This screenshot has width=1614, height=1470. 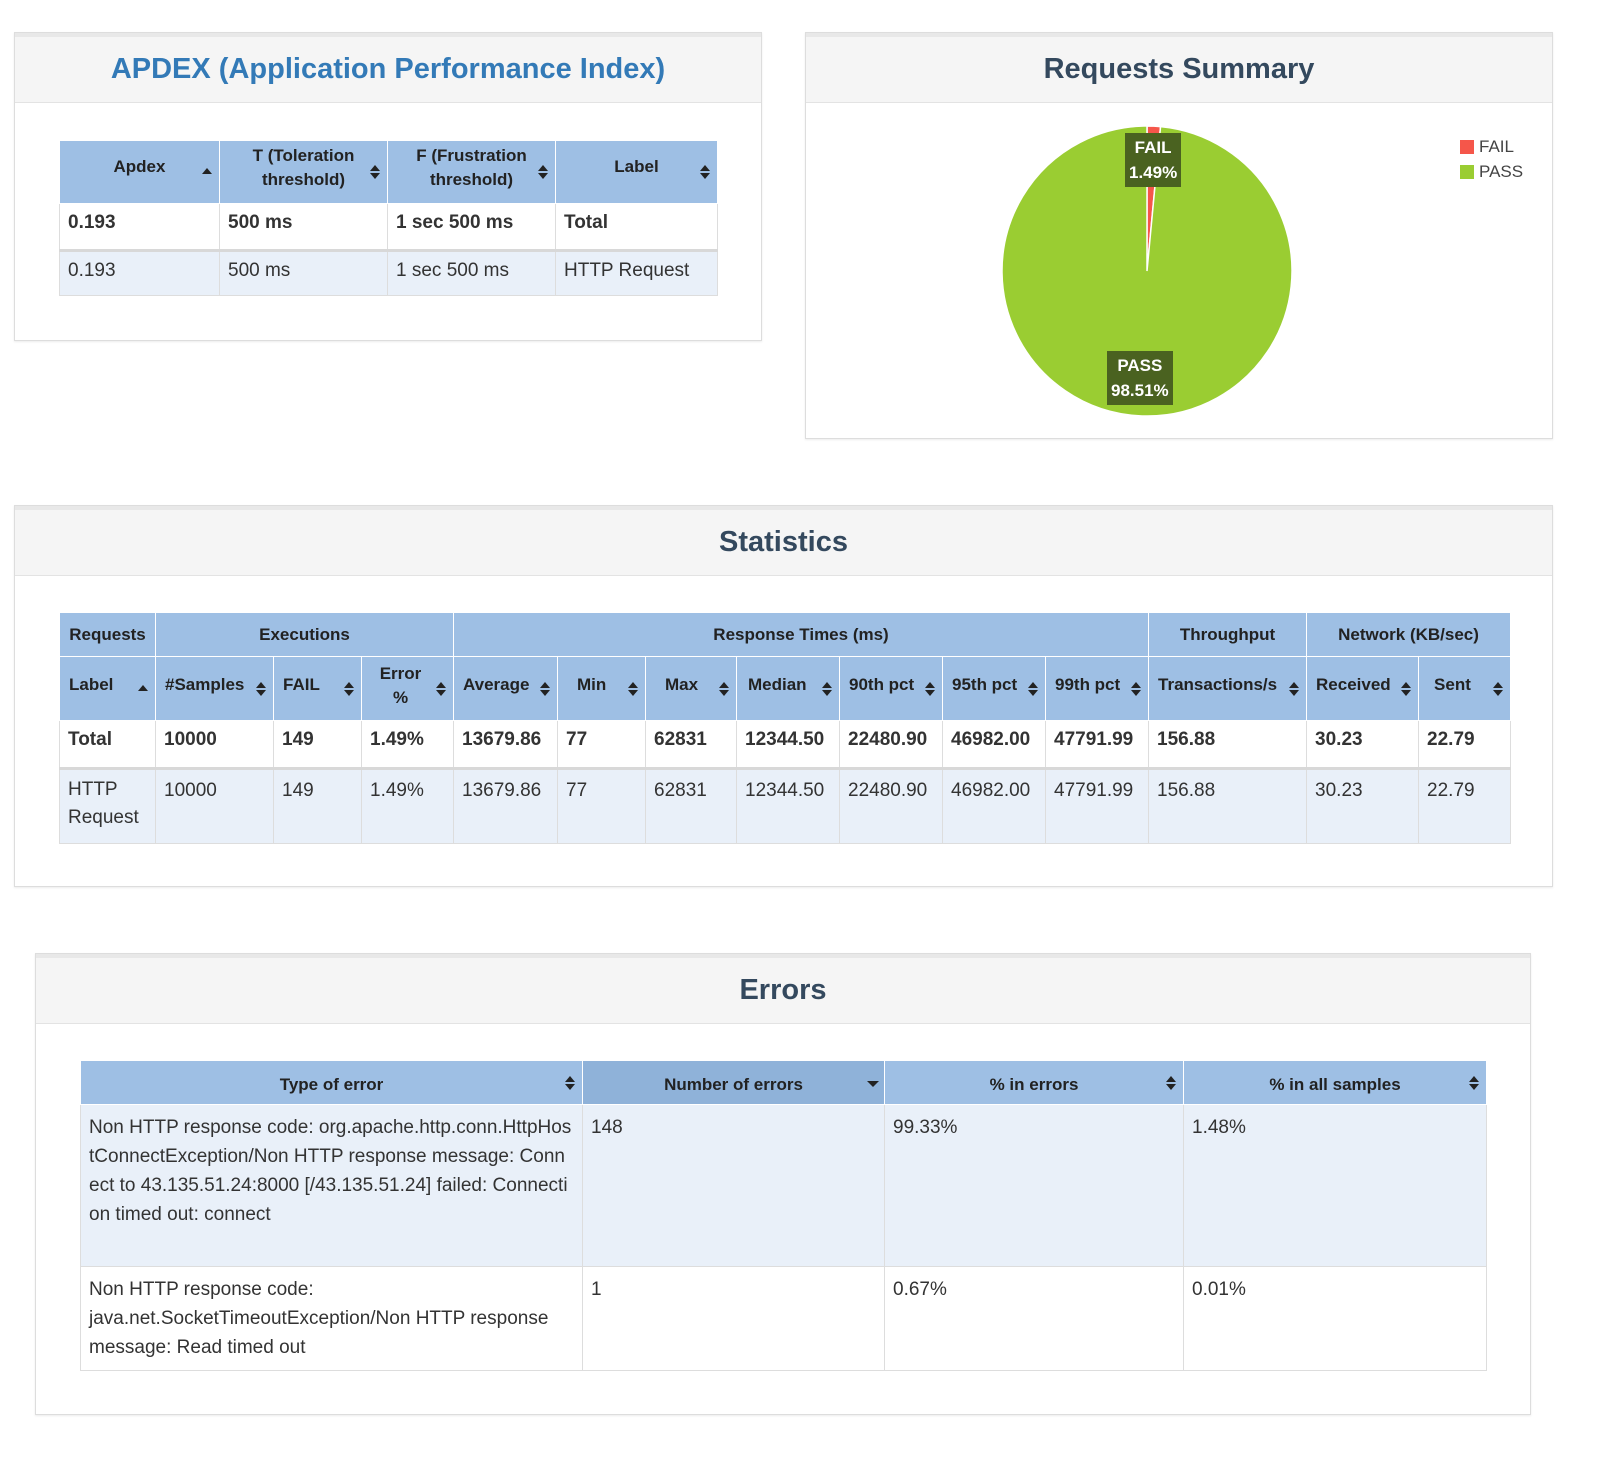 I want to click on chart-legend: FAIL PASS, so click(x=1491, y=159).